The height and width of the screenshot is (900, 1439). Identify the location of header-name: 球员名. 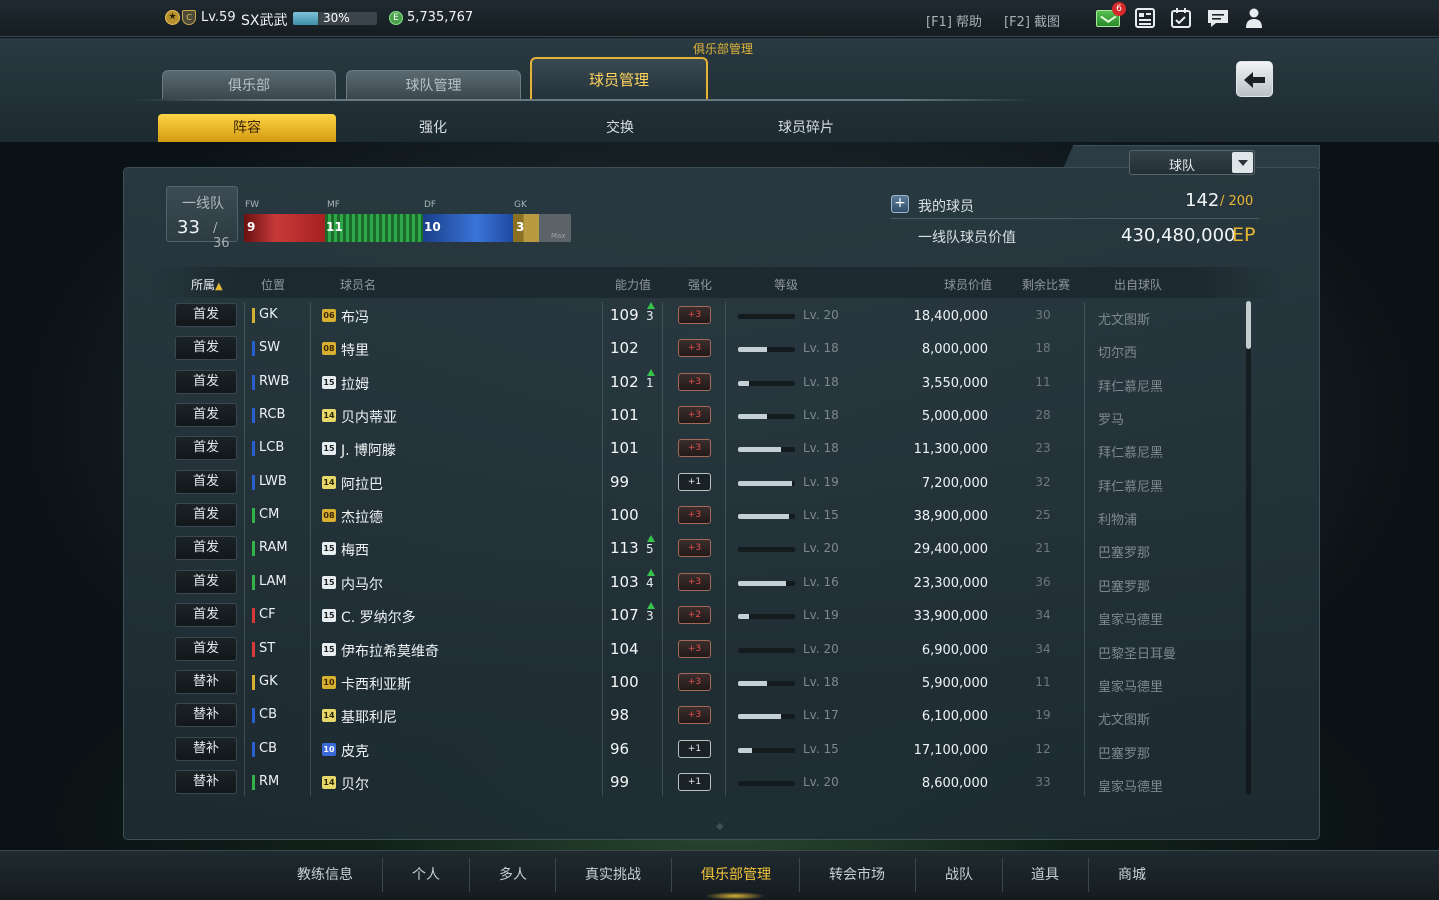
(358, 284).